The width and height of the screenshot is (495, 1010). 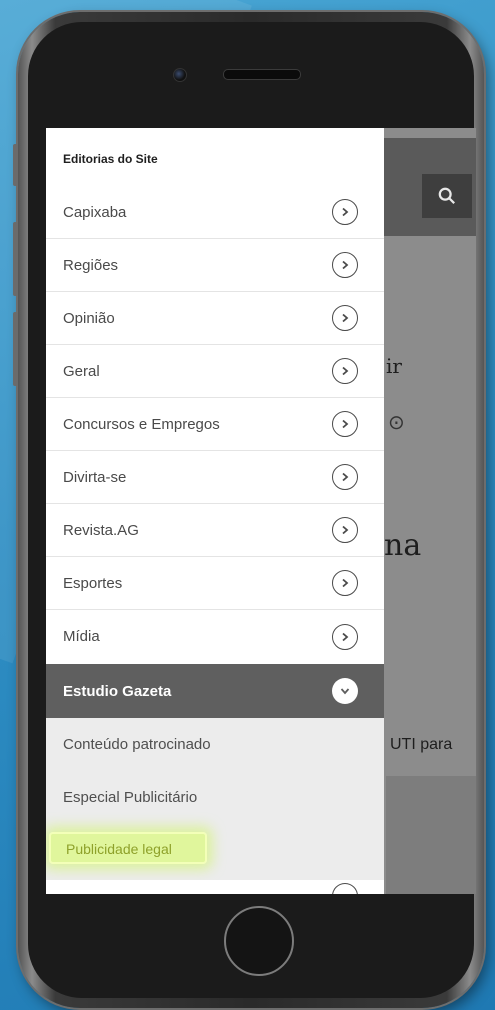 I want to click on menu-item-revista-ag: Revista.AG, so click(x=215, y=530).